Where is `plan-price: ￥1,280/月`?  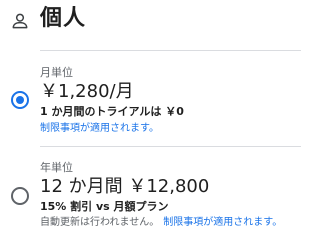 plan-price: ￥1,280/月 is located at coordinates (87, 91).